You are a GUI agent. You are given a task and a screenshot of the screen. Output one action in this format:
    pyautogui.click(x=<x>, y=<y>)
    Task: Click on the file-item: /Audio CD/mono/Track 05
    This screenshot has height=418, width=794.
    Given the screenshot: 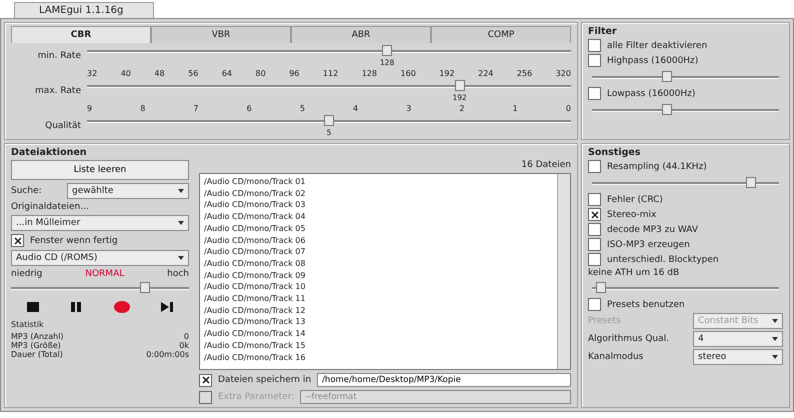 What is the action you would take?
    pyautogui.click(x=378, y=228)
    